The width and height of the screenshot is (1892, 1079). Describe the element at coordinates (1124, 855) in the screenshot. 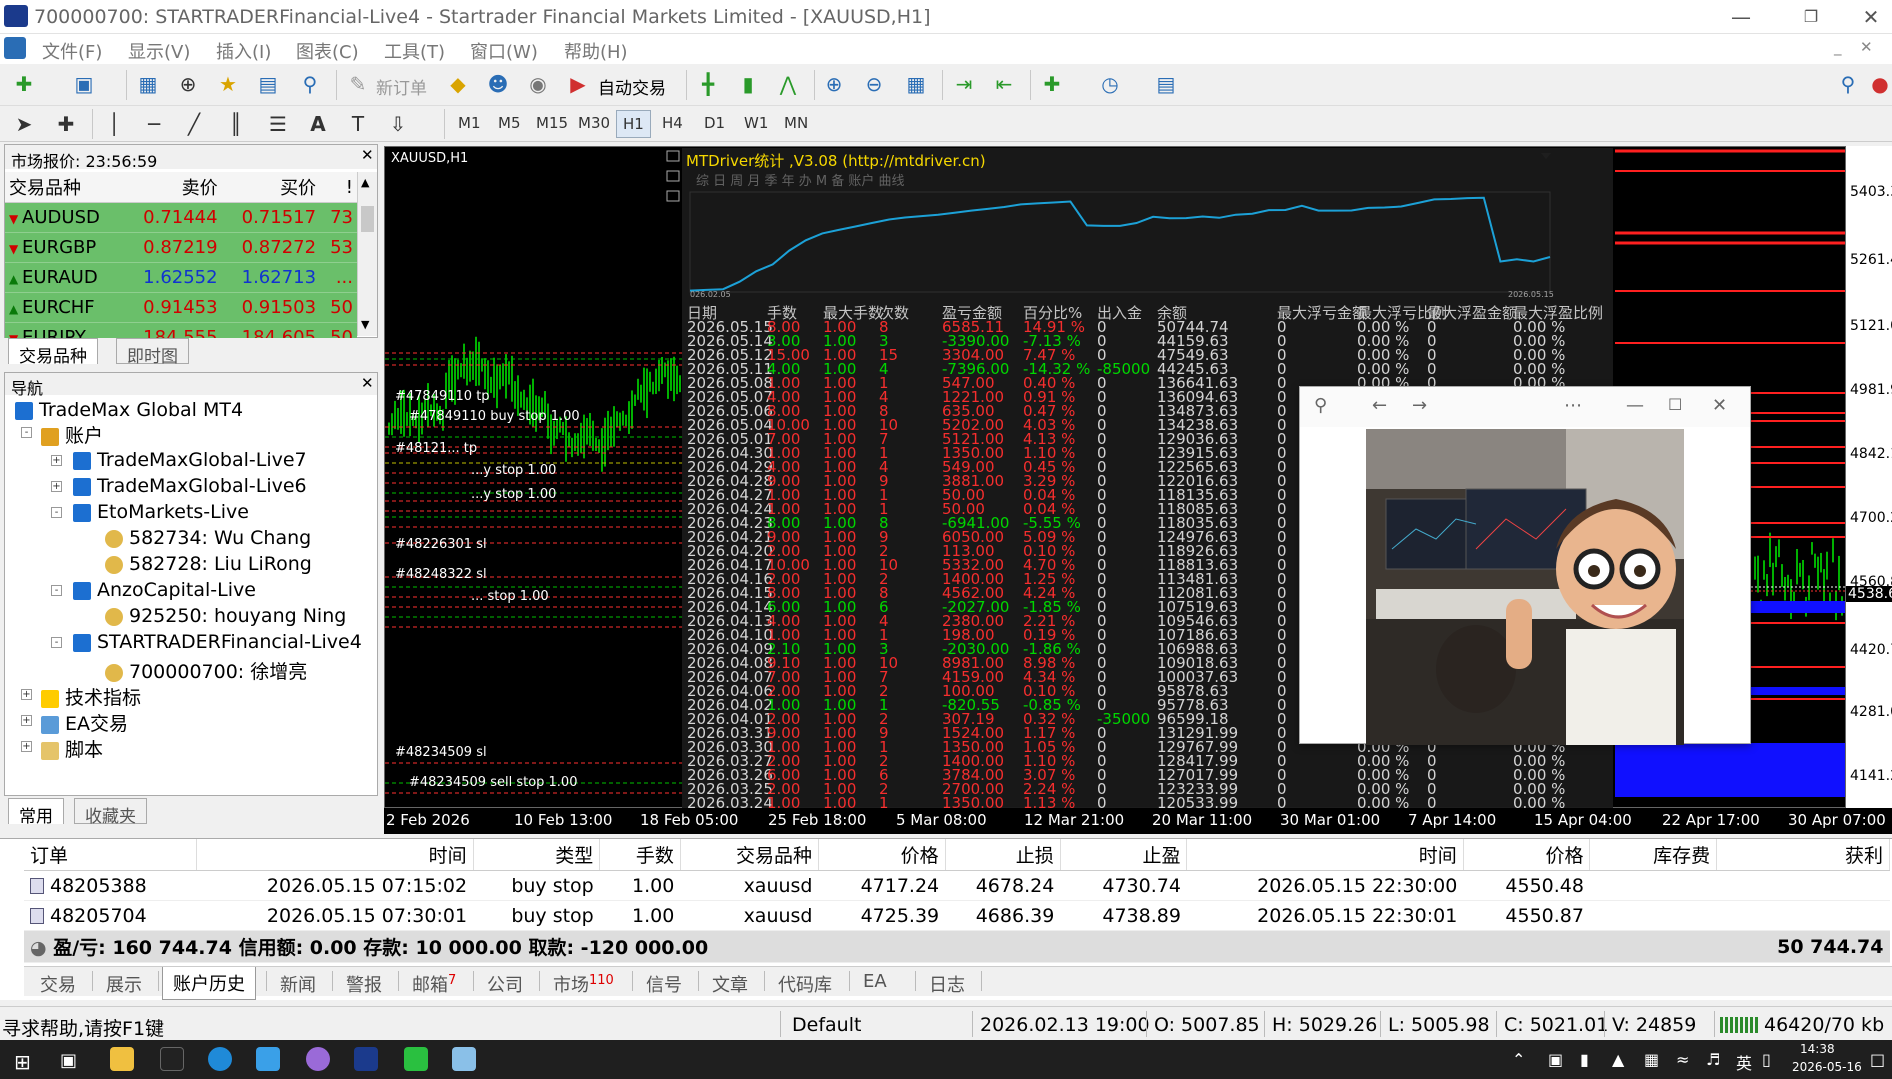

I see `terminal-col-header: 止盈` at that location.